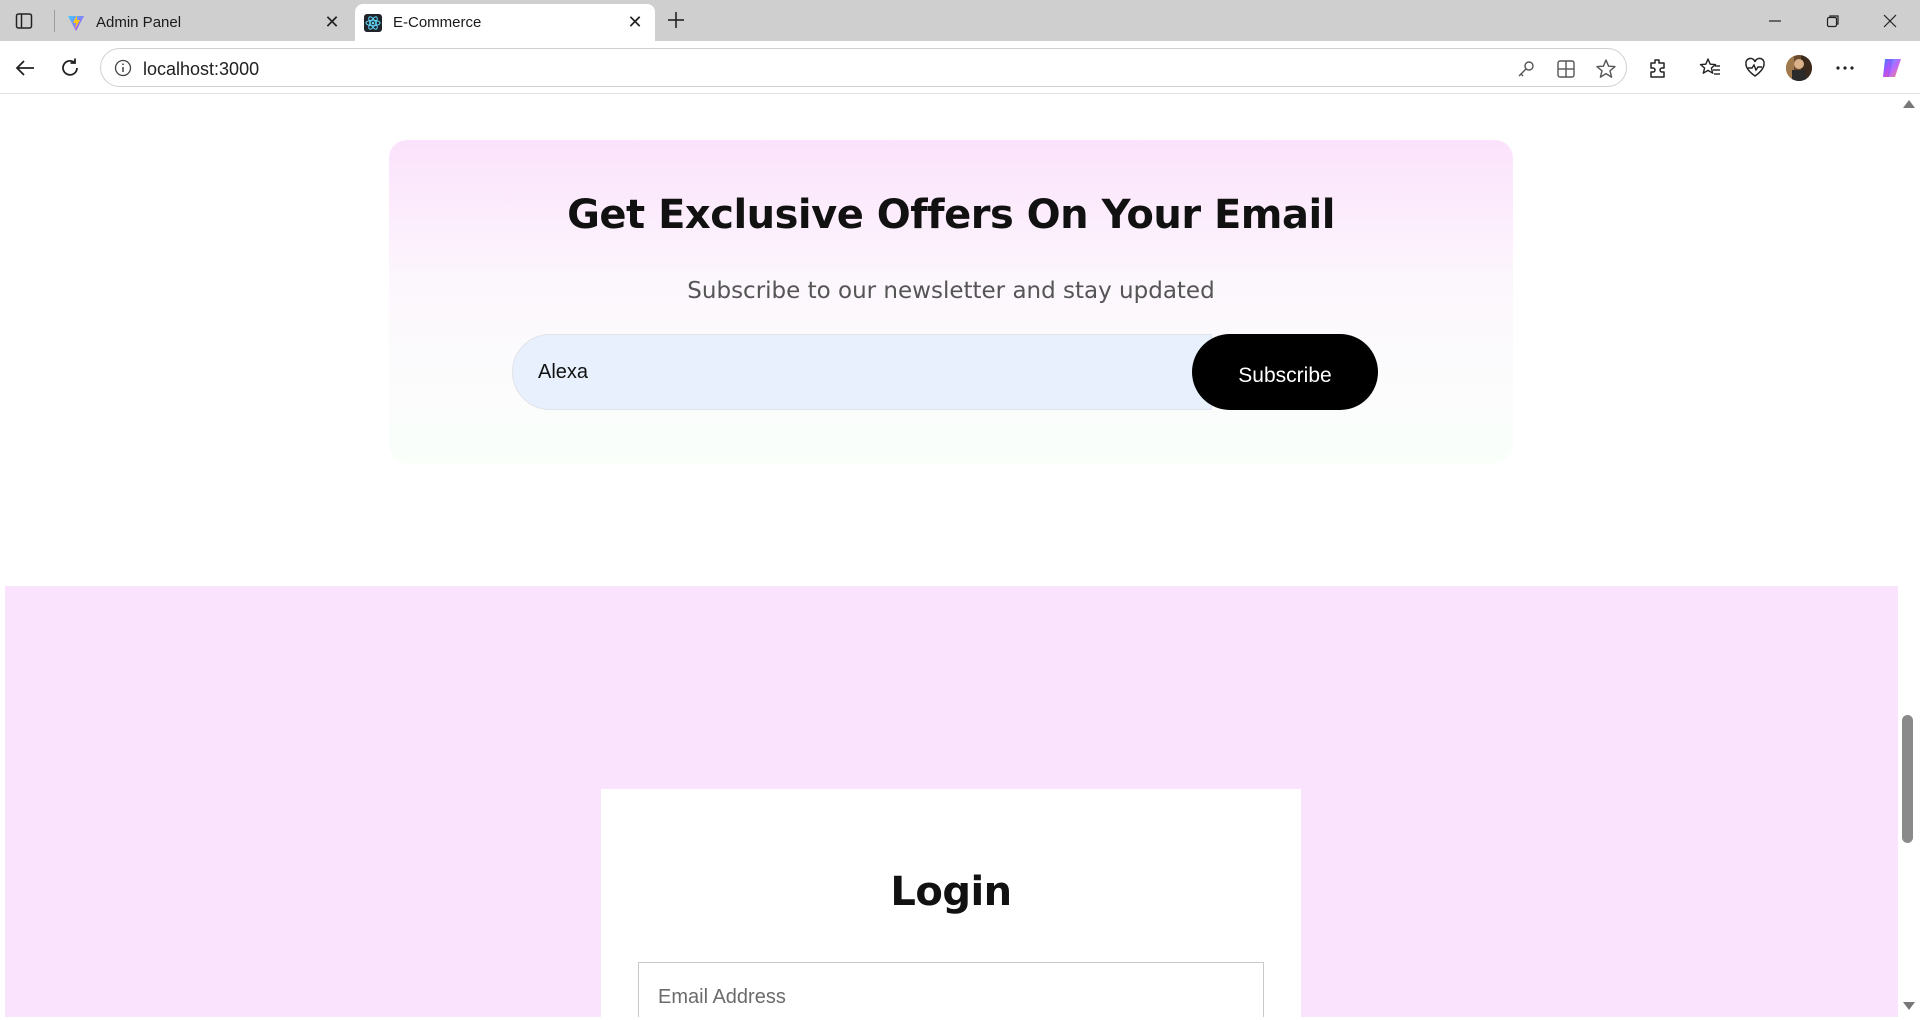  Describe the element at coordinates (54, 21) in the screenshot. I see `tab-divider` at that location.